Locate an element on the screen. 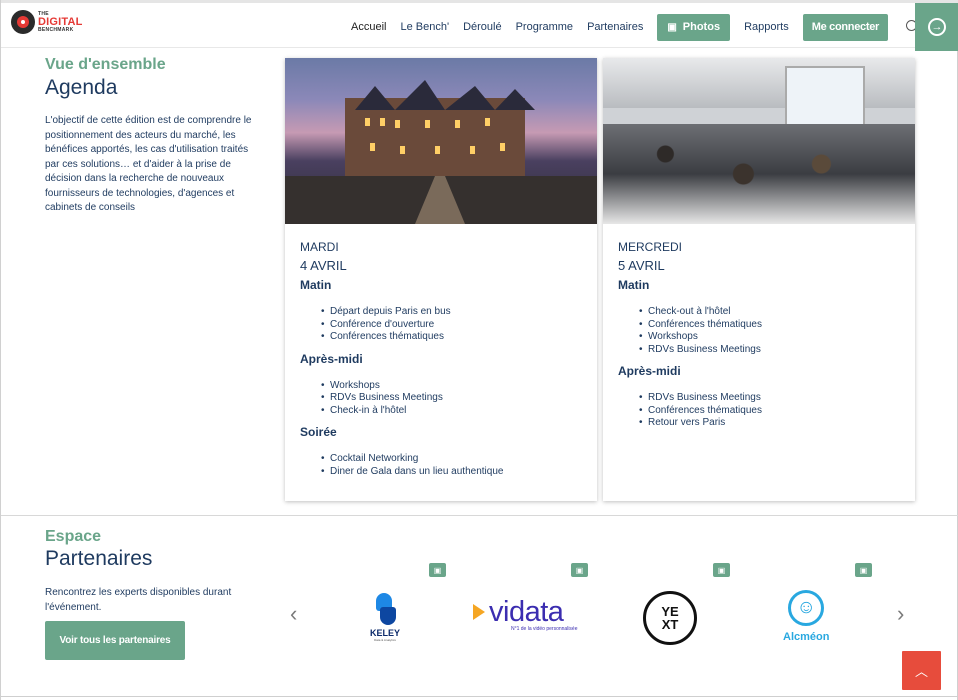 The width and height of the screenshot is (958, 700). site-logo: THE DIGITAL BENCHMARK is located at coordinates (47, 22).